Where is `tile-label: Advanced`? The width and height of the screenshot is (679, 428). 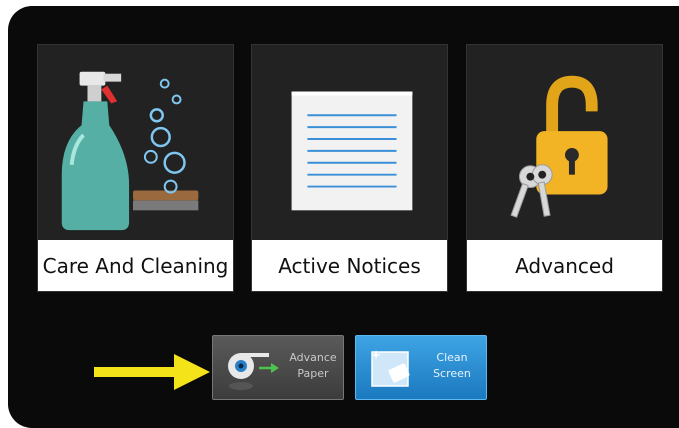
tile-label: Advanced is located at coordinates (564, 265).